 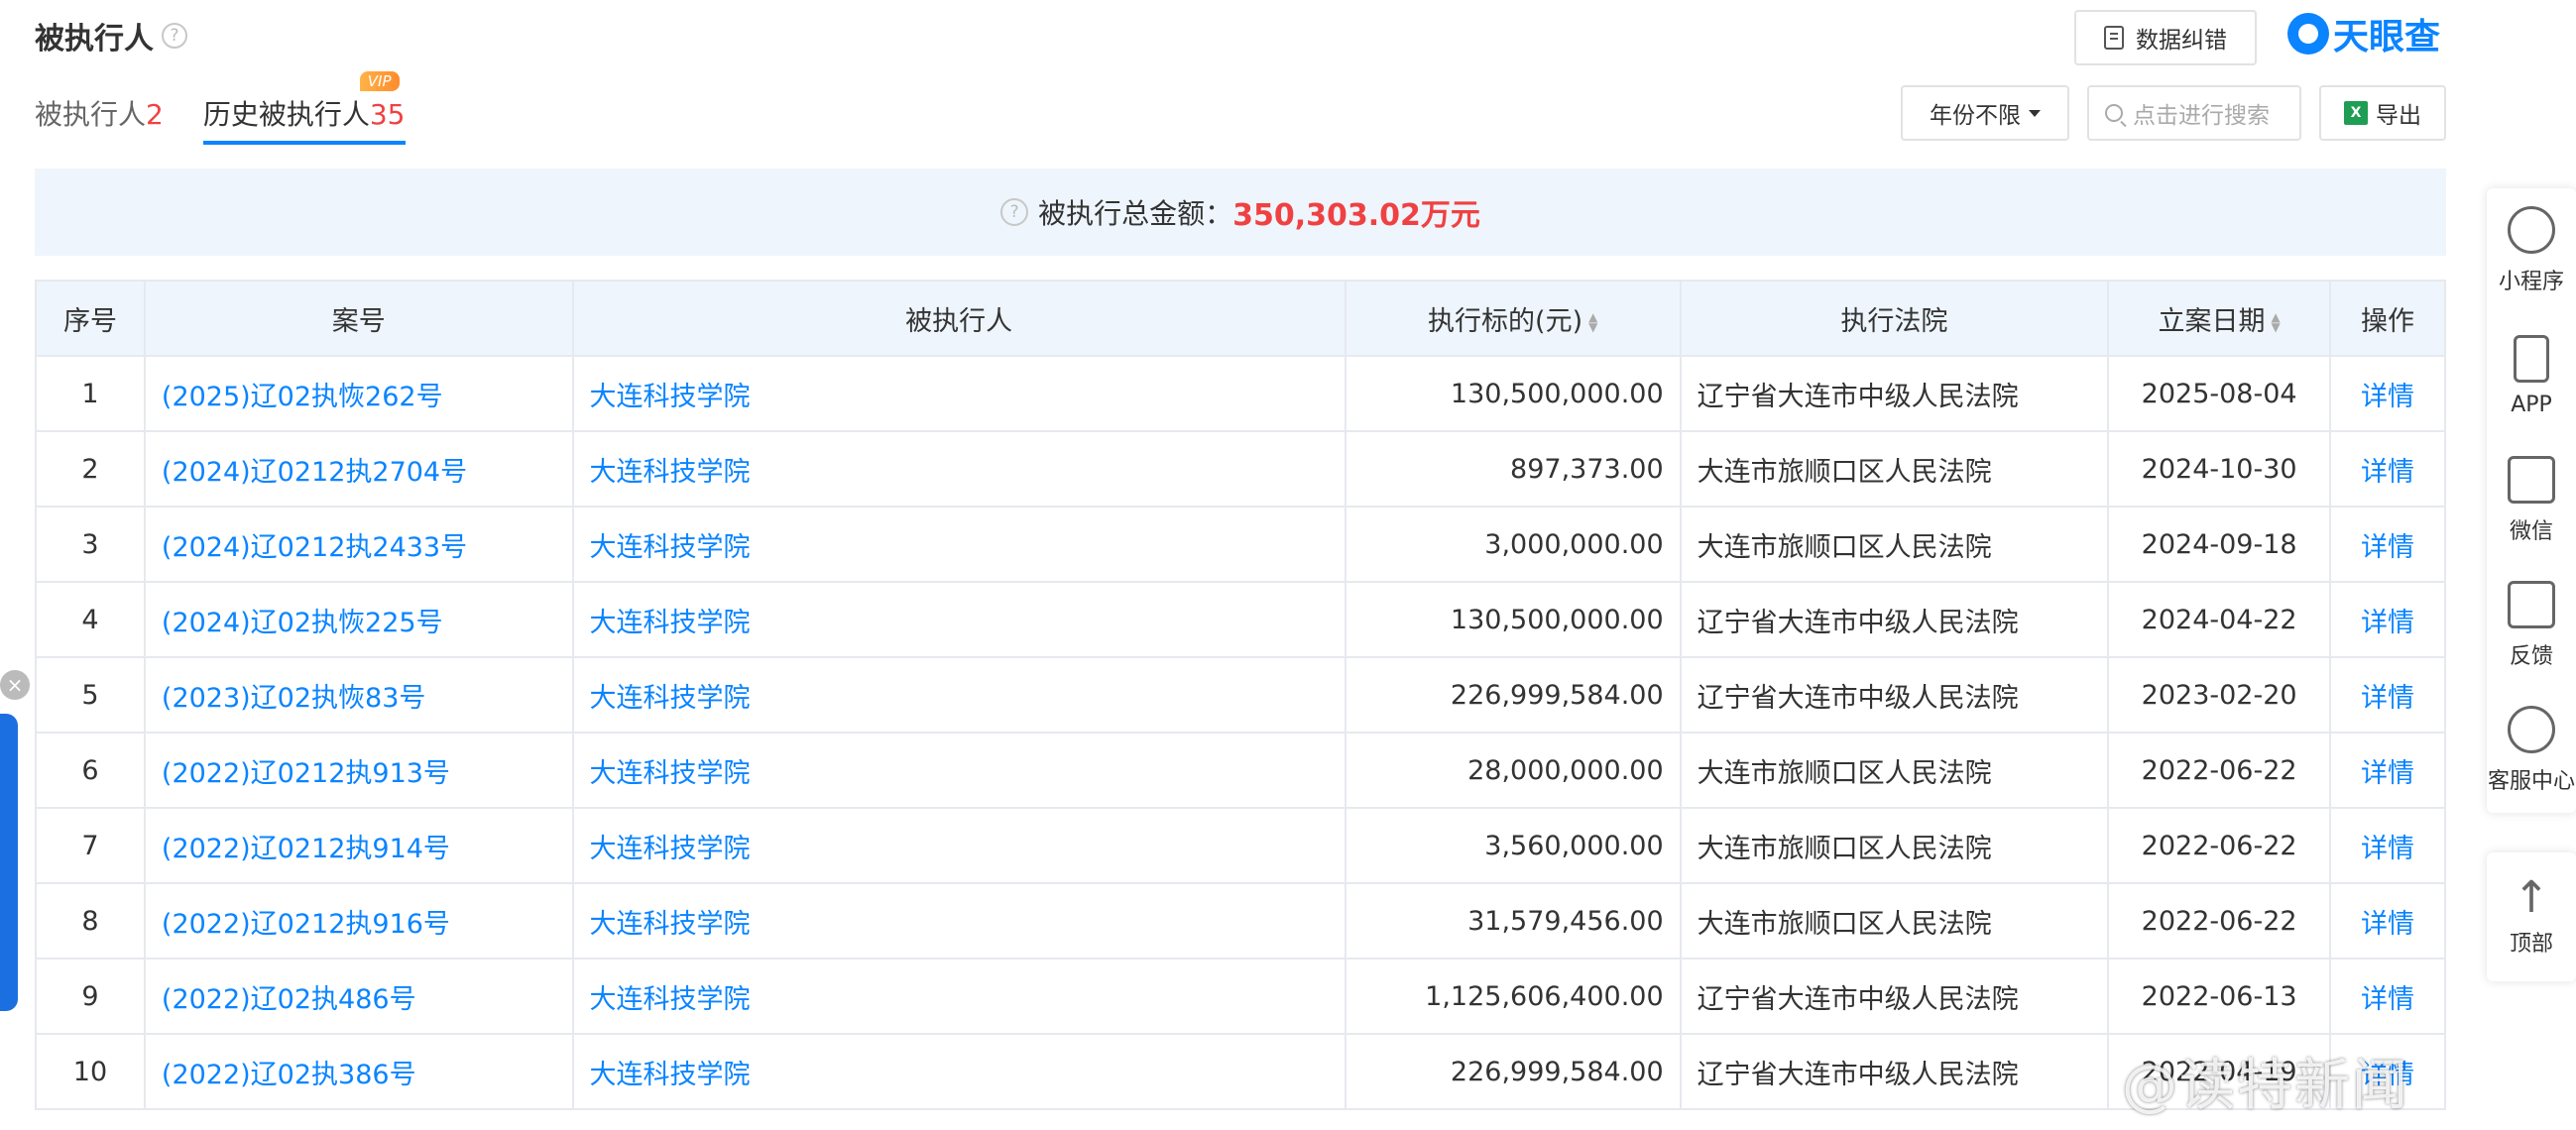 What do you see at coordinates (2531, 897) in the screenshot?
I see `arrow-up-icon: ↑` at bounding box center [2531, 897].